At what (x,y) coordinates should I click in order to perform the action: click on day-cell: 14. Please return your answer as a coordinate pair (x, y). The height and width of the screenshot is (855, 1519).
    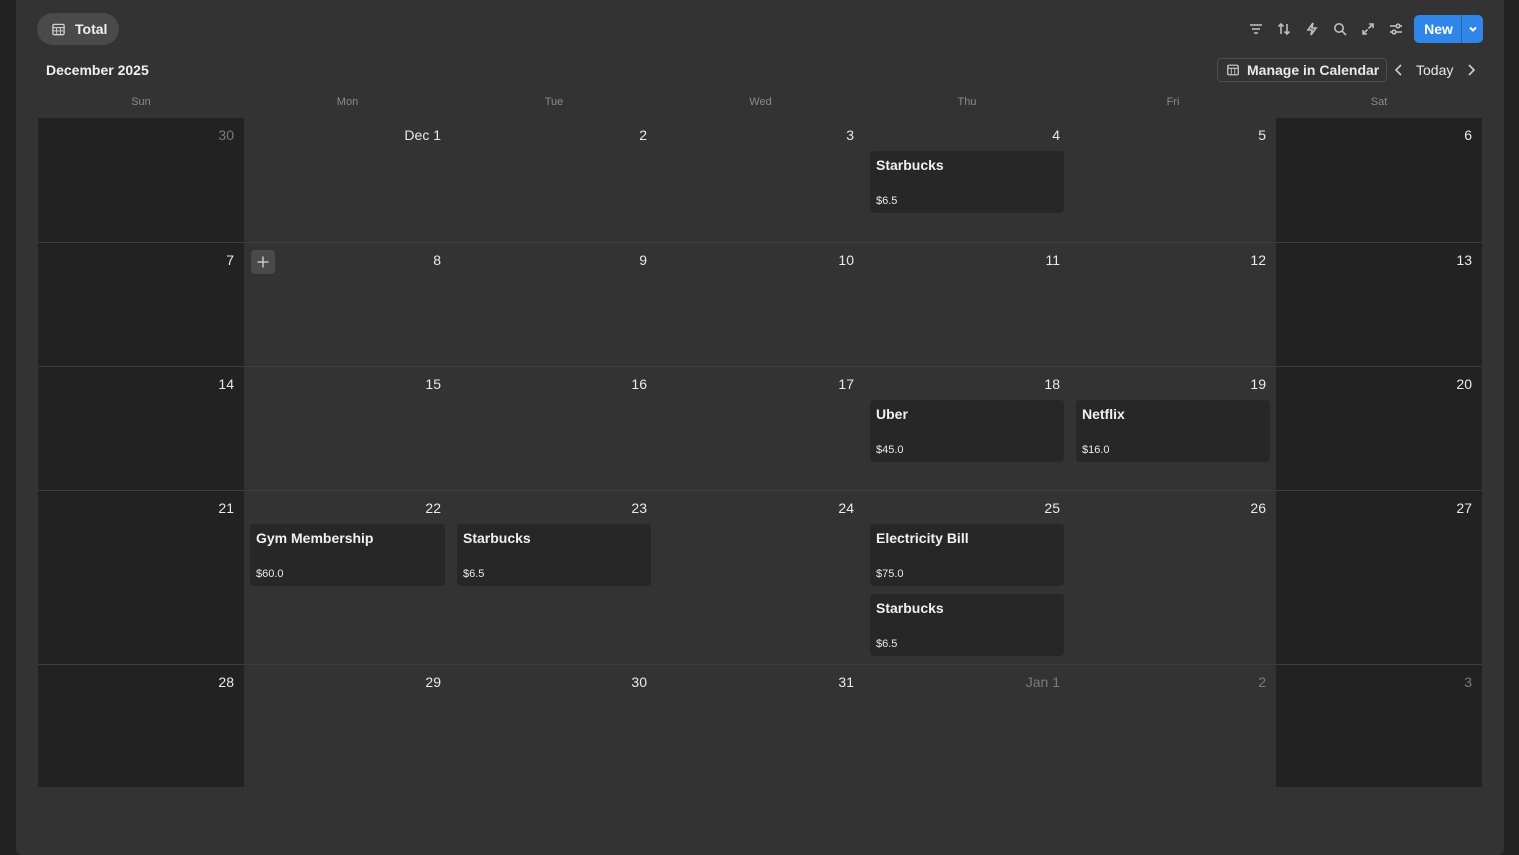
    Looking at the image, I should click on (141, 428).